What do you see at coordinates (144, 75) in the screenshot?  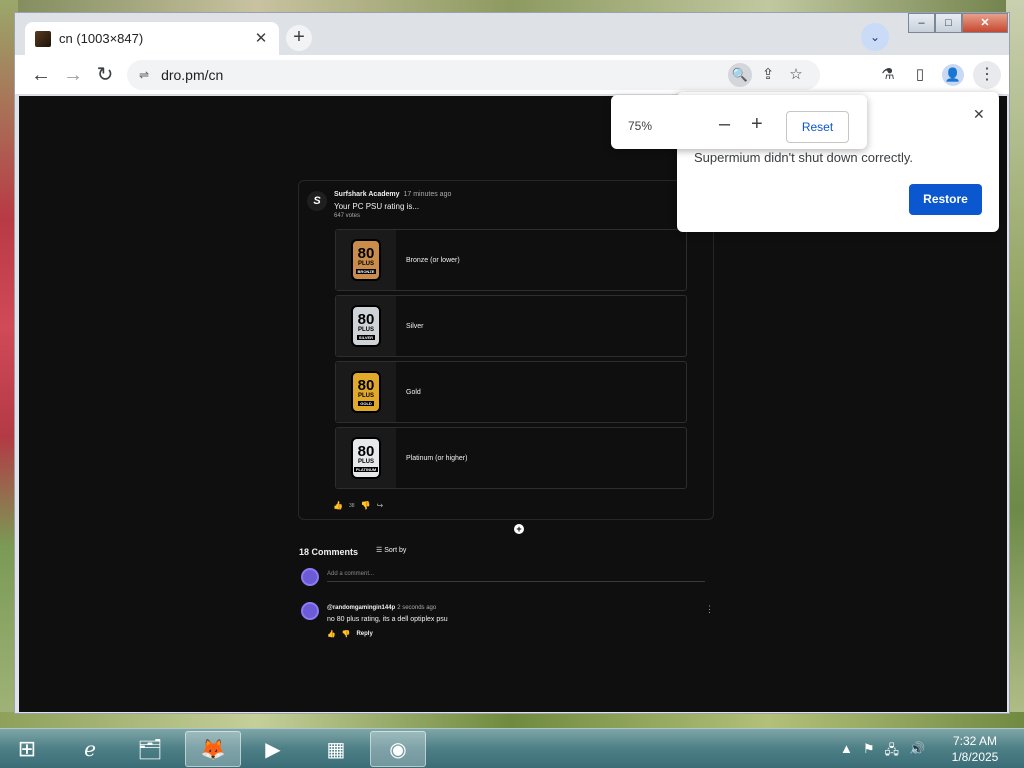 I see `site-info-icon: ⇌` at bounding box center [144, 75].